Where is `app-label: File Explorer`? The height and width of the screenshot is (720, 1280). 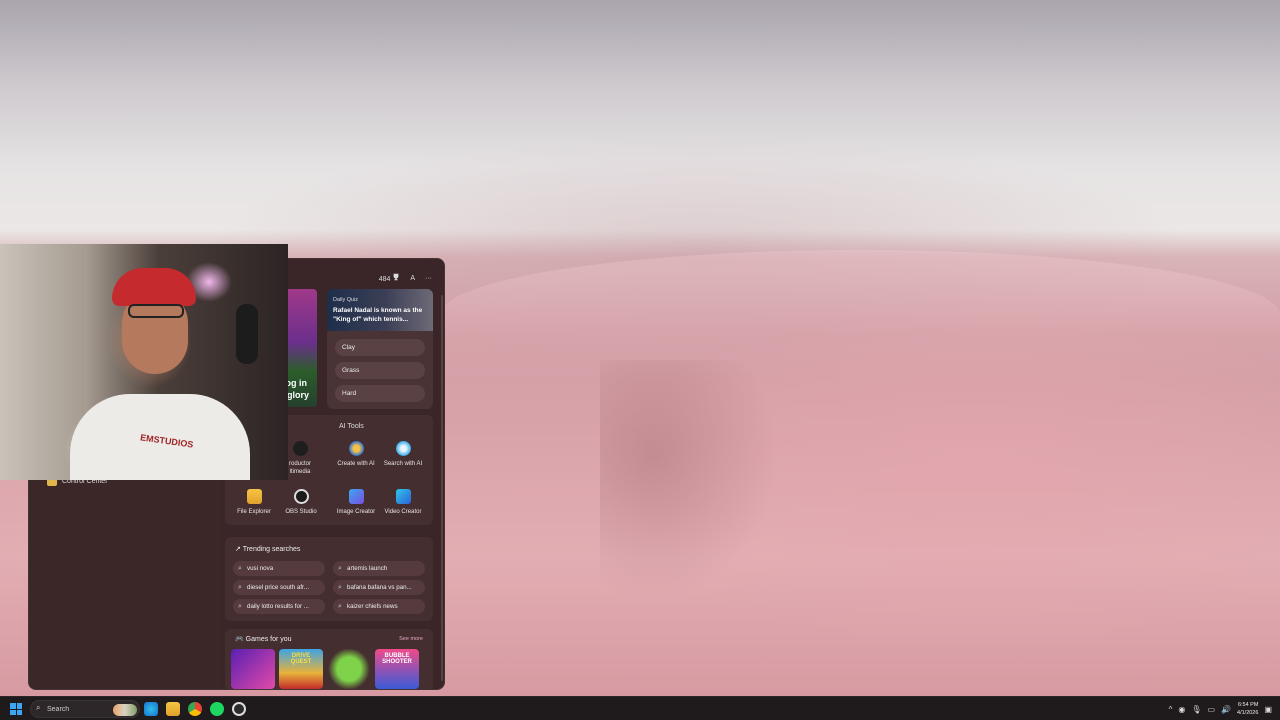 app-label: File Explorer is located at coordinates (254, 512).